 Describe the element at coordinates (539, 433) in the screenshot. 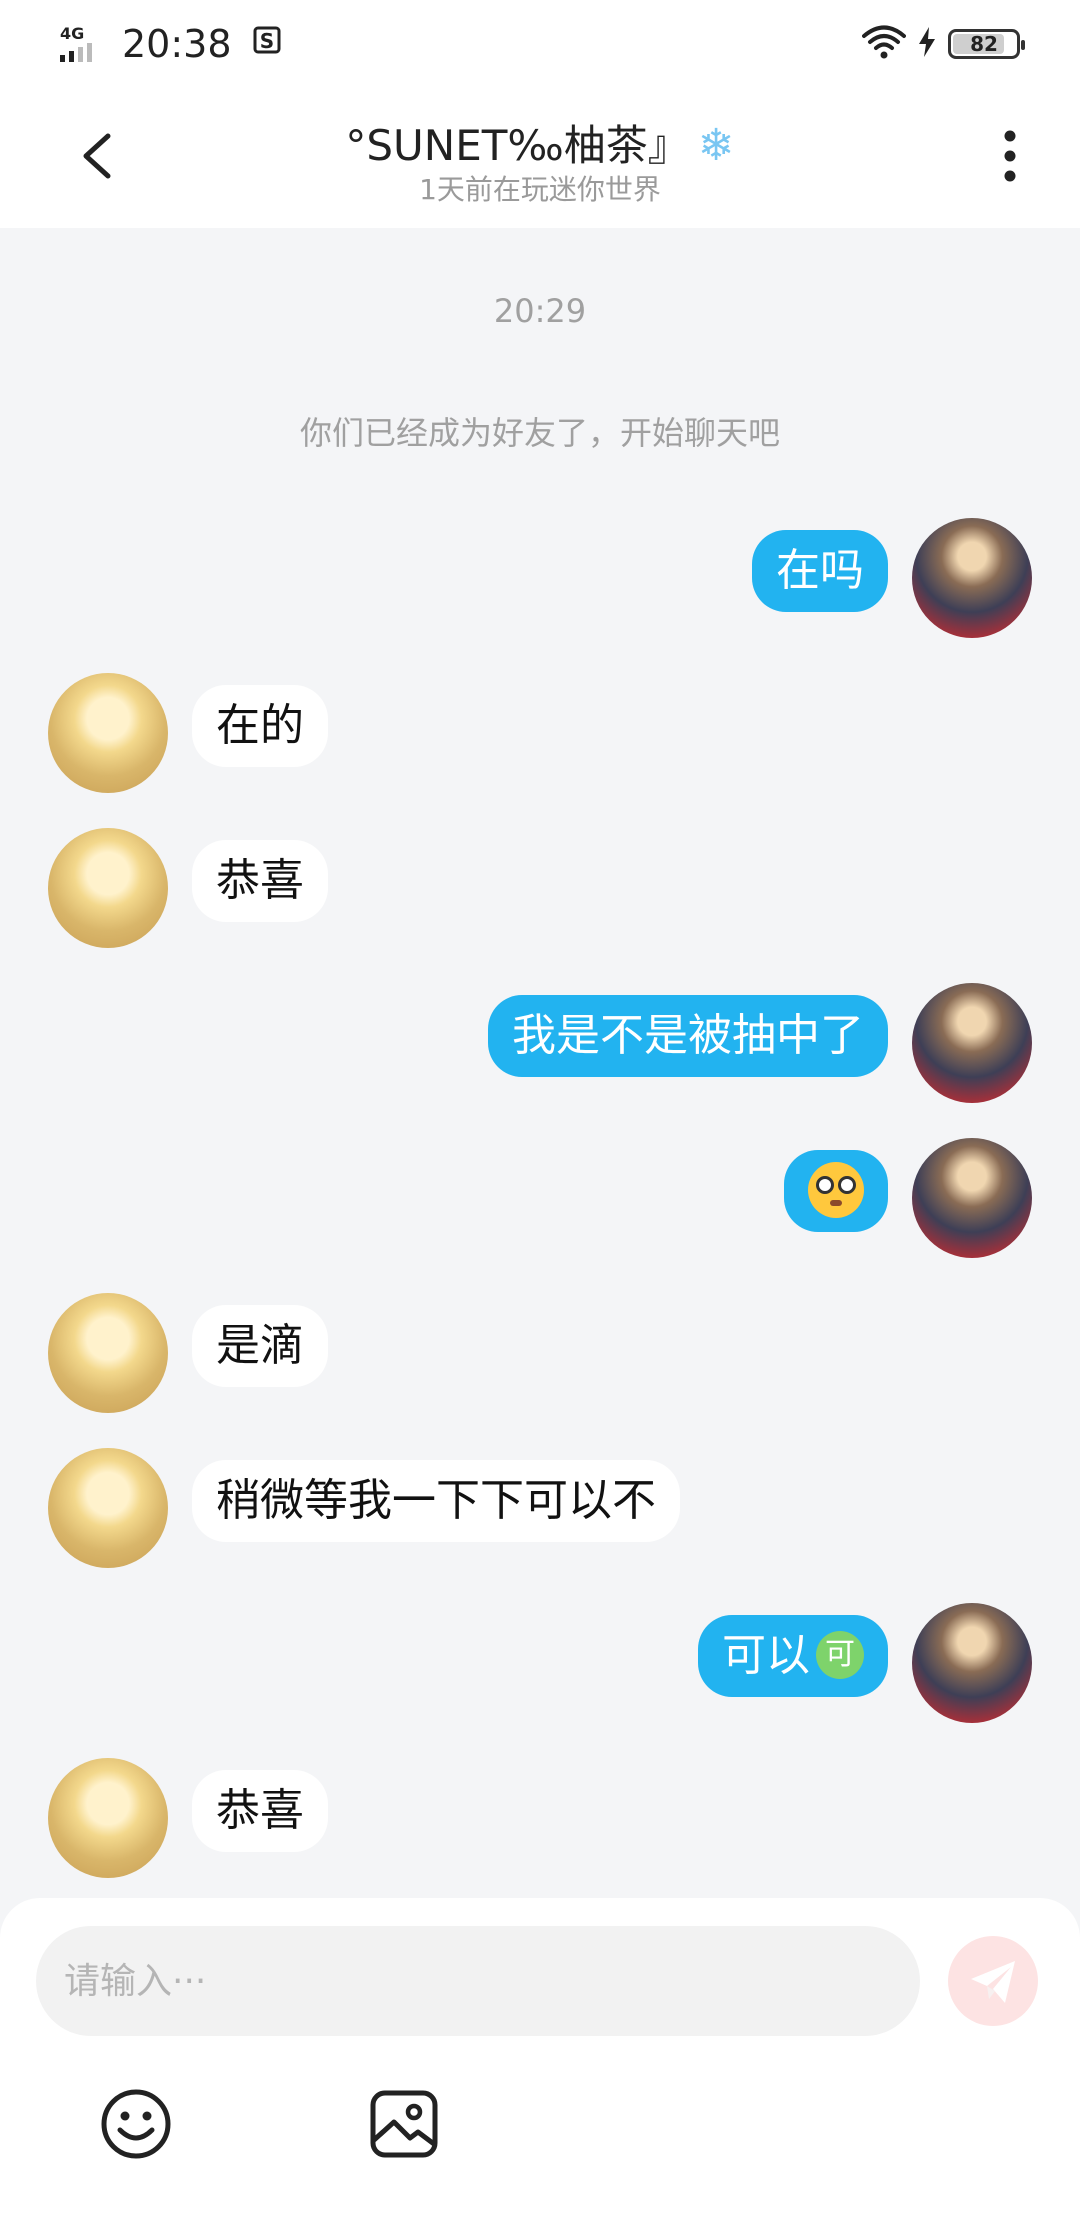

I see `system-message: 你们已经成为好友了，开始聊天吧` at that location.